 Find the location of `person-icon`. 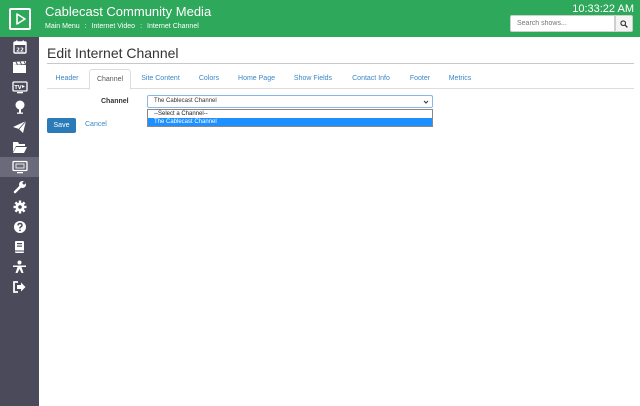

person-icon is located at coordinates (19, 266).